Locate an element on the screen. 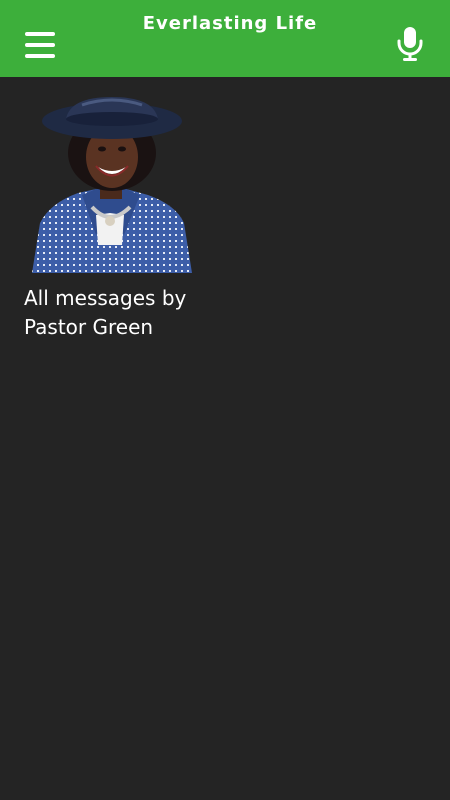  app-title: Everlasting Life is located at coordinates (230, 23).